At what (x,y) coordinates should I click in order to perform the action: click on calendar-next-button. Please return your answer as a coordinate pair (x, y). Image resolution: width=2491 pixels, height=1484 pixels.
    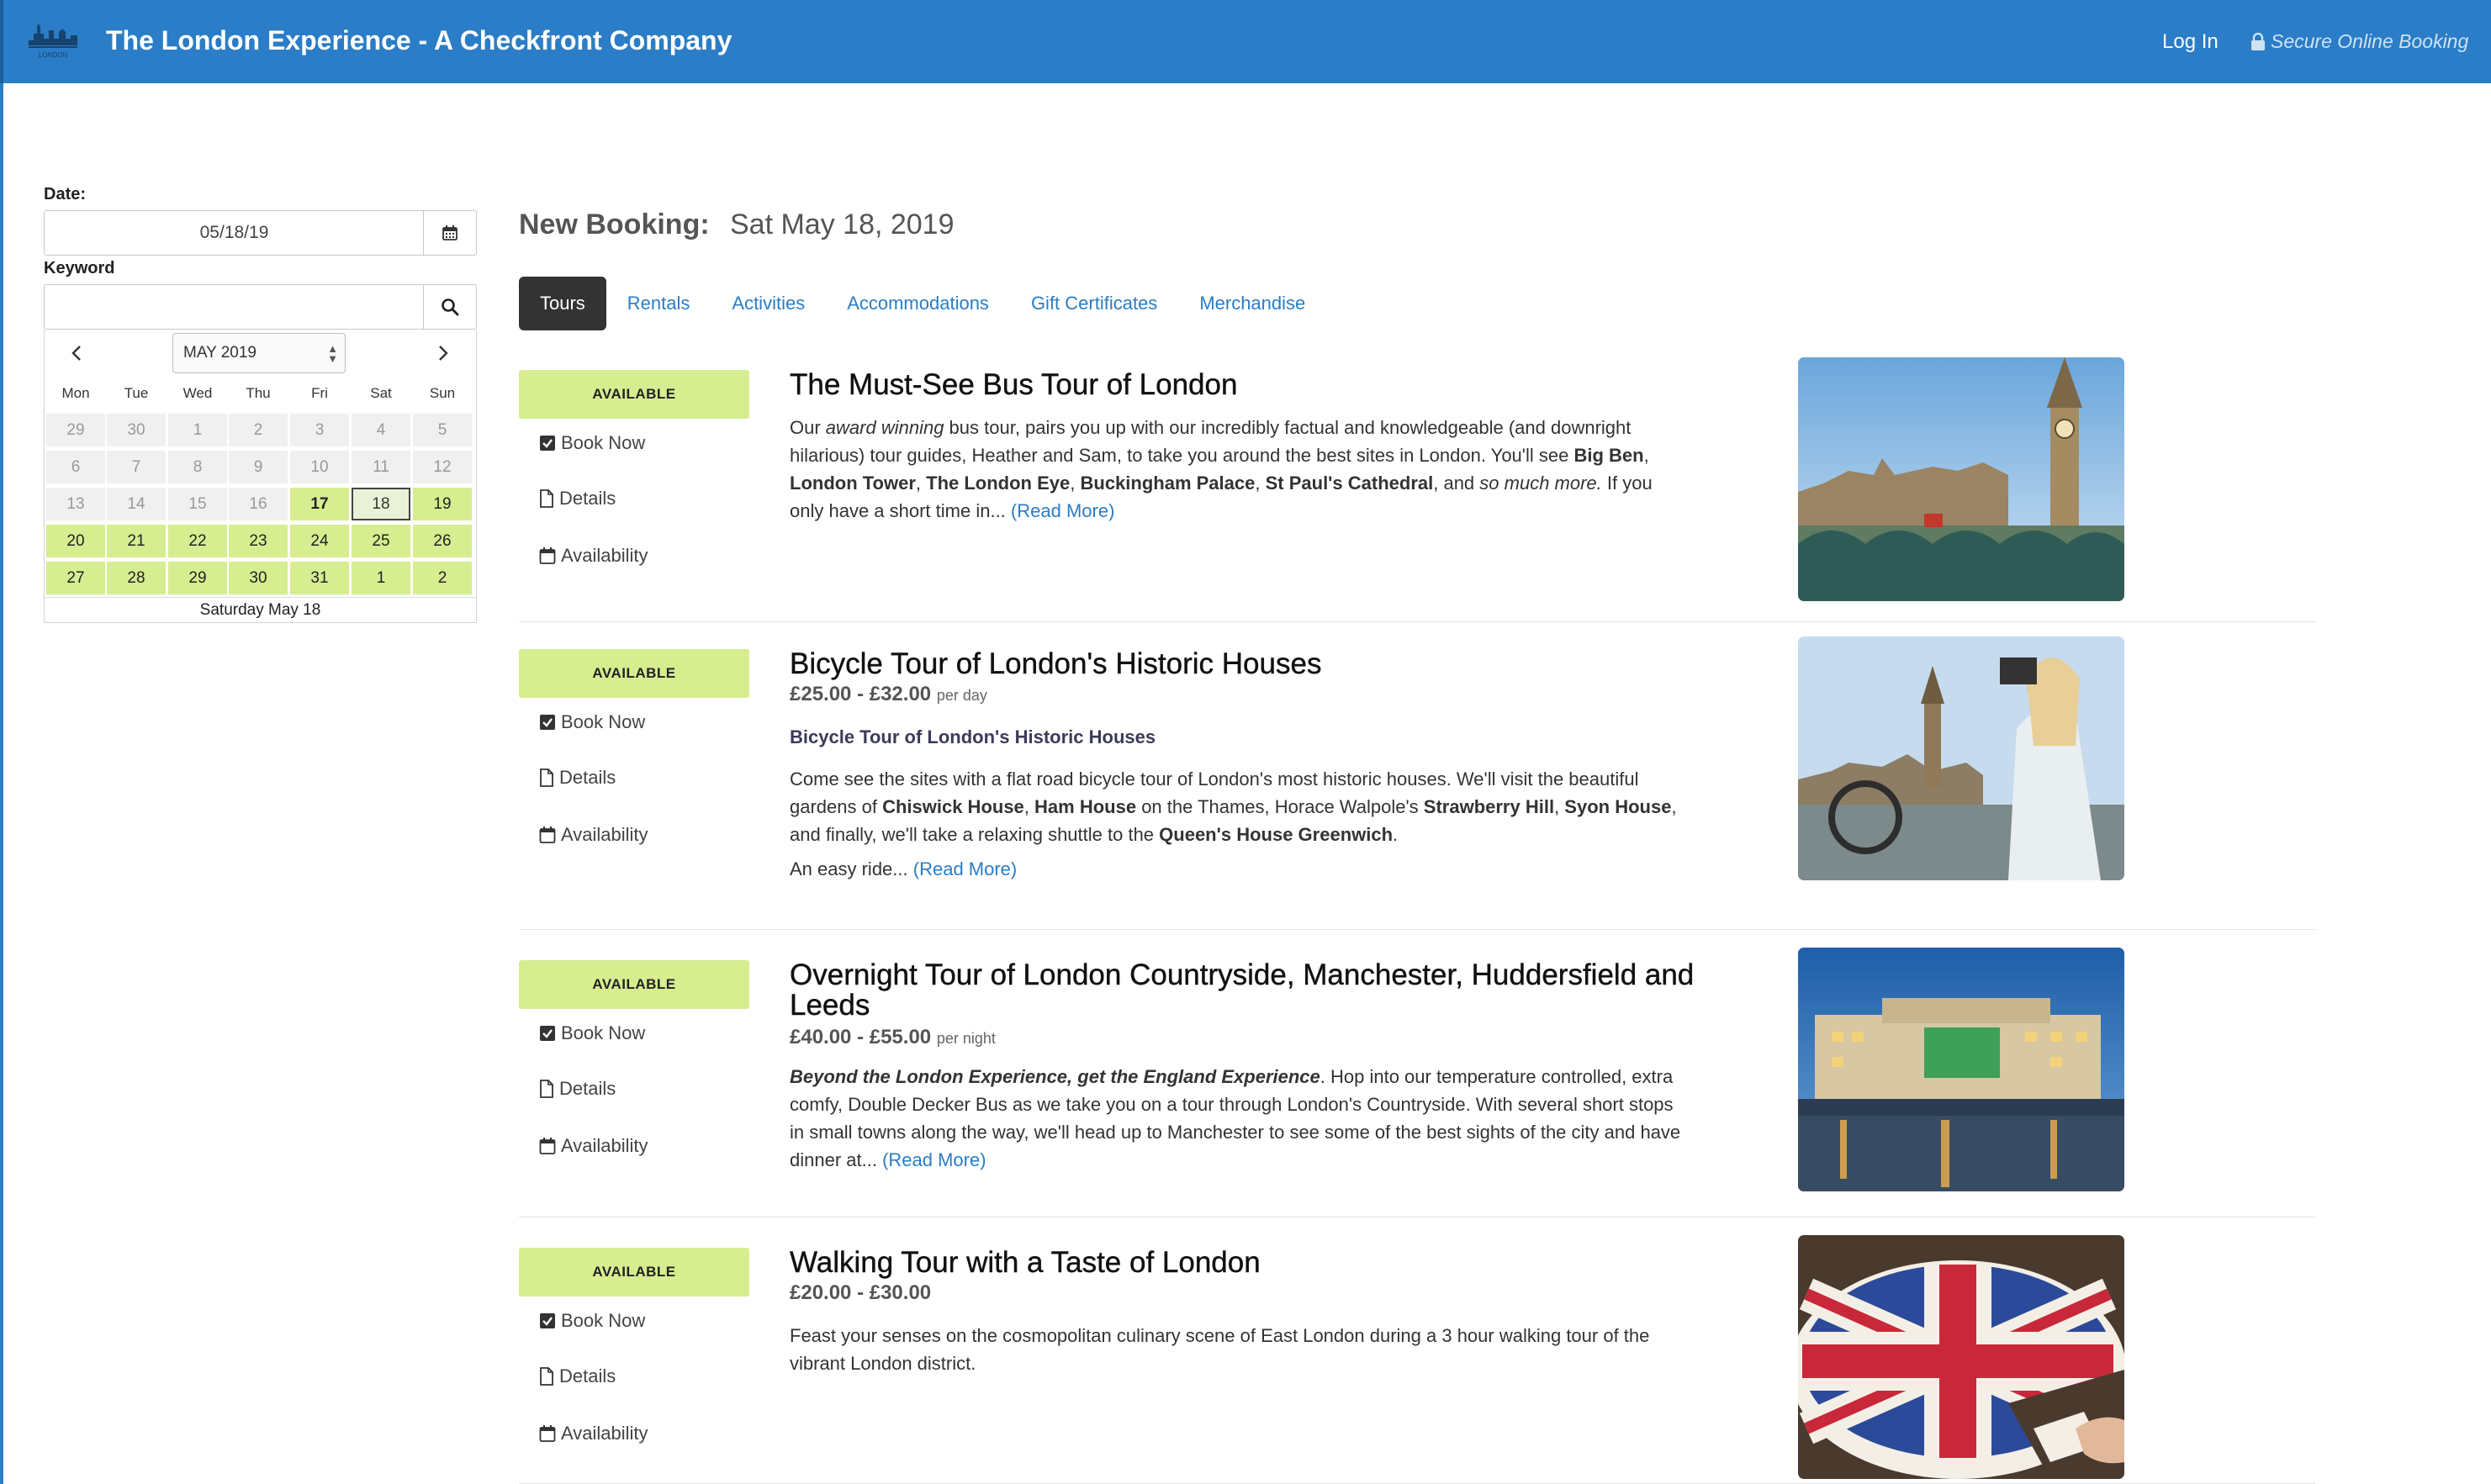
    Looking at the image, I should click on (443, 353).